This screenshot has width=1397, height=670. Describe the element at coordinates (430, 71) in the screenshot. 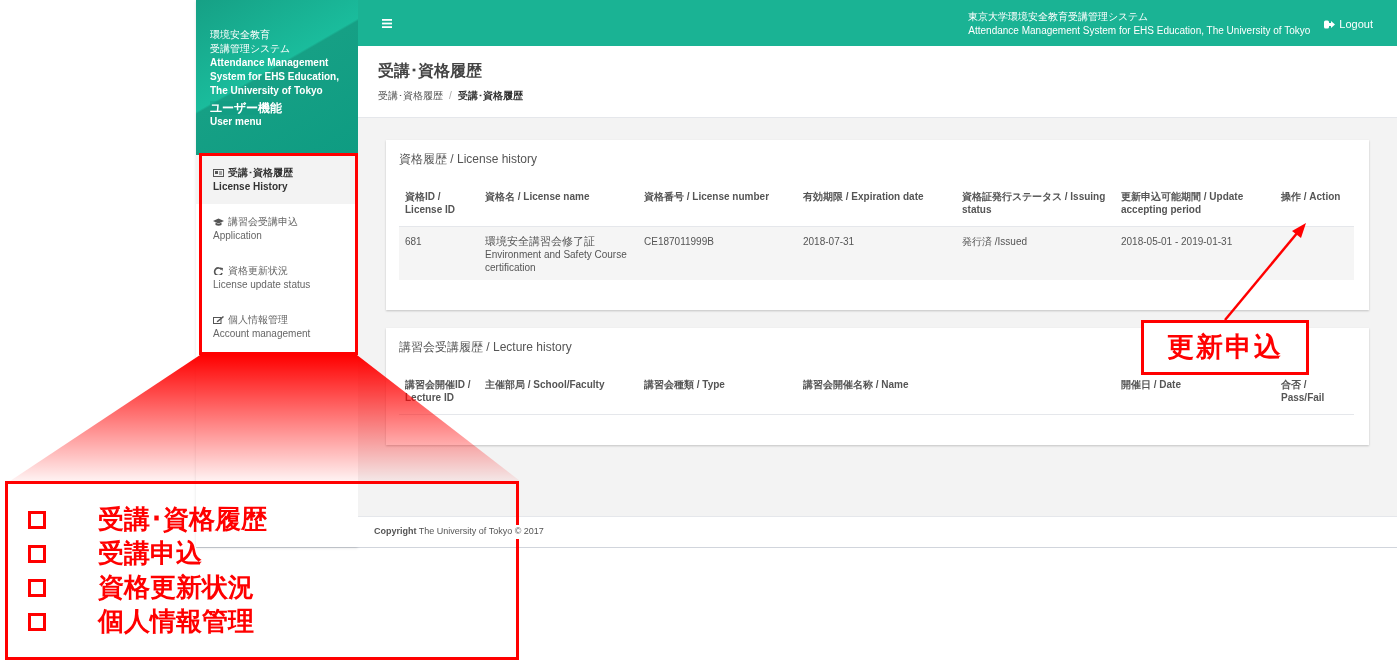

I see `page-title: 受講･資格履歴` at that location.